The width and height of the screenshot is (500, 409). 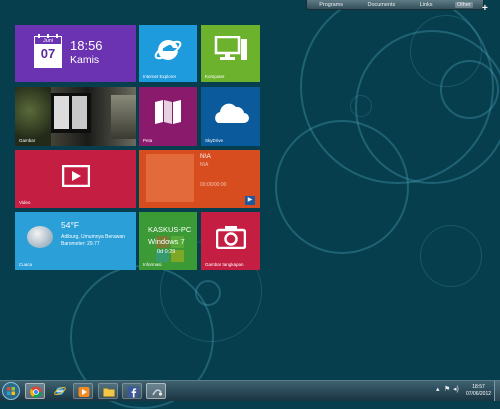 I want to click on cloud-icon, so click(x=232, y=113).